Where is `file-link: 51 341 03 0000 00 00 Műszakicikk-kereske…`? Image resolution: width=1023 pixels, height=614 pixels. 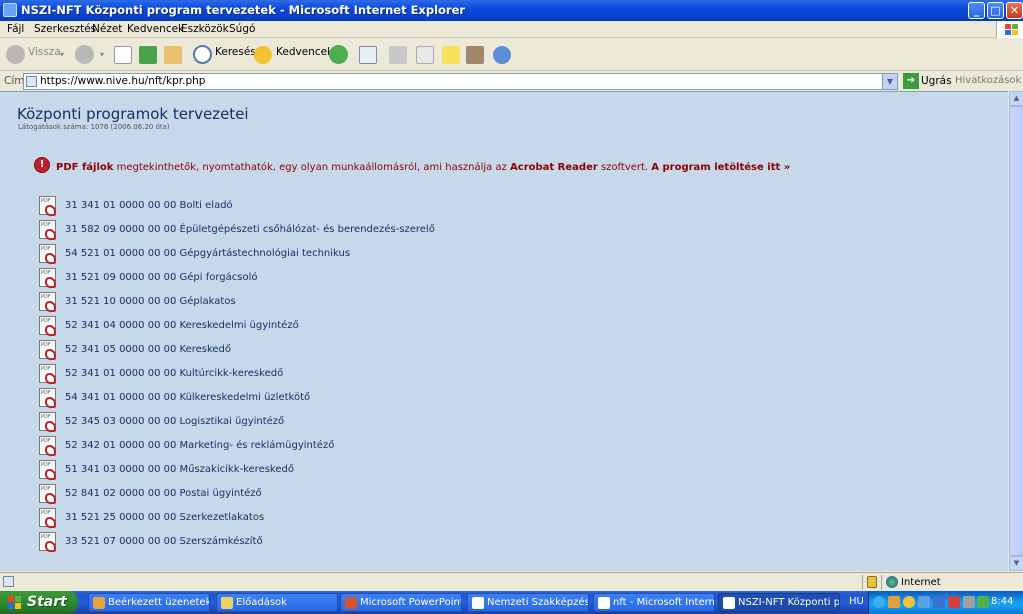 file-link: 51 341 03 0000 00 00 Műszakicikk-kereske… is located at coordinates (179, 469).